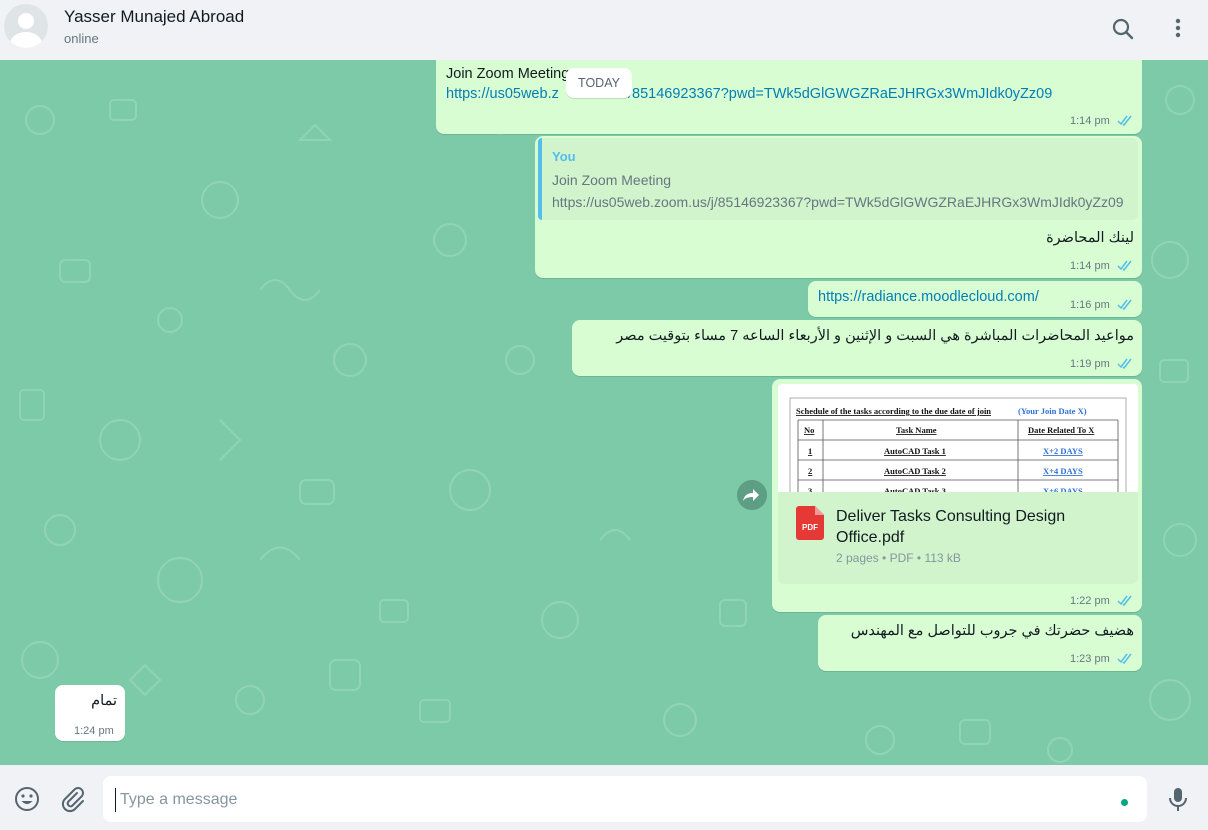 The image size is (1208, 830). Describe the element at coordinates (1052, 411) in the screenshot. I see `svg-text: (Your Join Date X)` at that location.